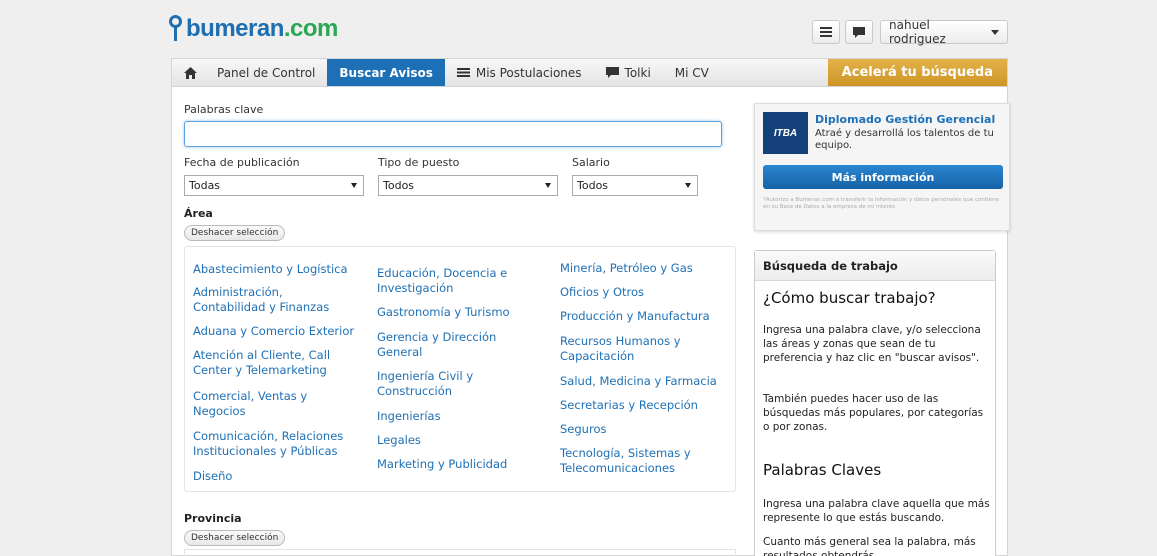 Image resolution: width=1157 pixels, height=556 pixels. I want to click on itba-logo-text: ITBA, so click(785, 133).